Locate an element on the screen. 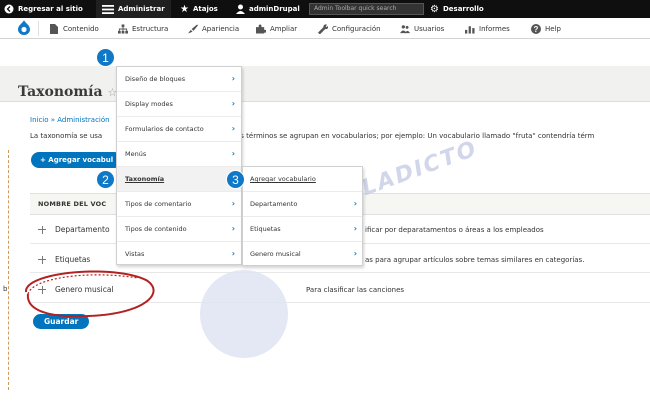  menu-item-label: Diseño de bloques is located at coordinates (155, 79).